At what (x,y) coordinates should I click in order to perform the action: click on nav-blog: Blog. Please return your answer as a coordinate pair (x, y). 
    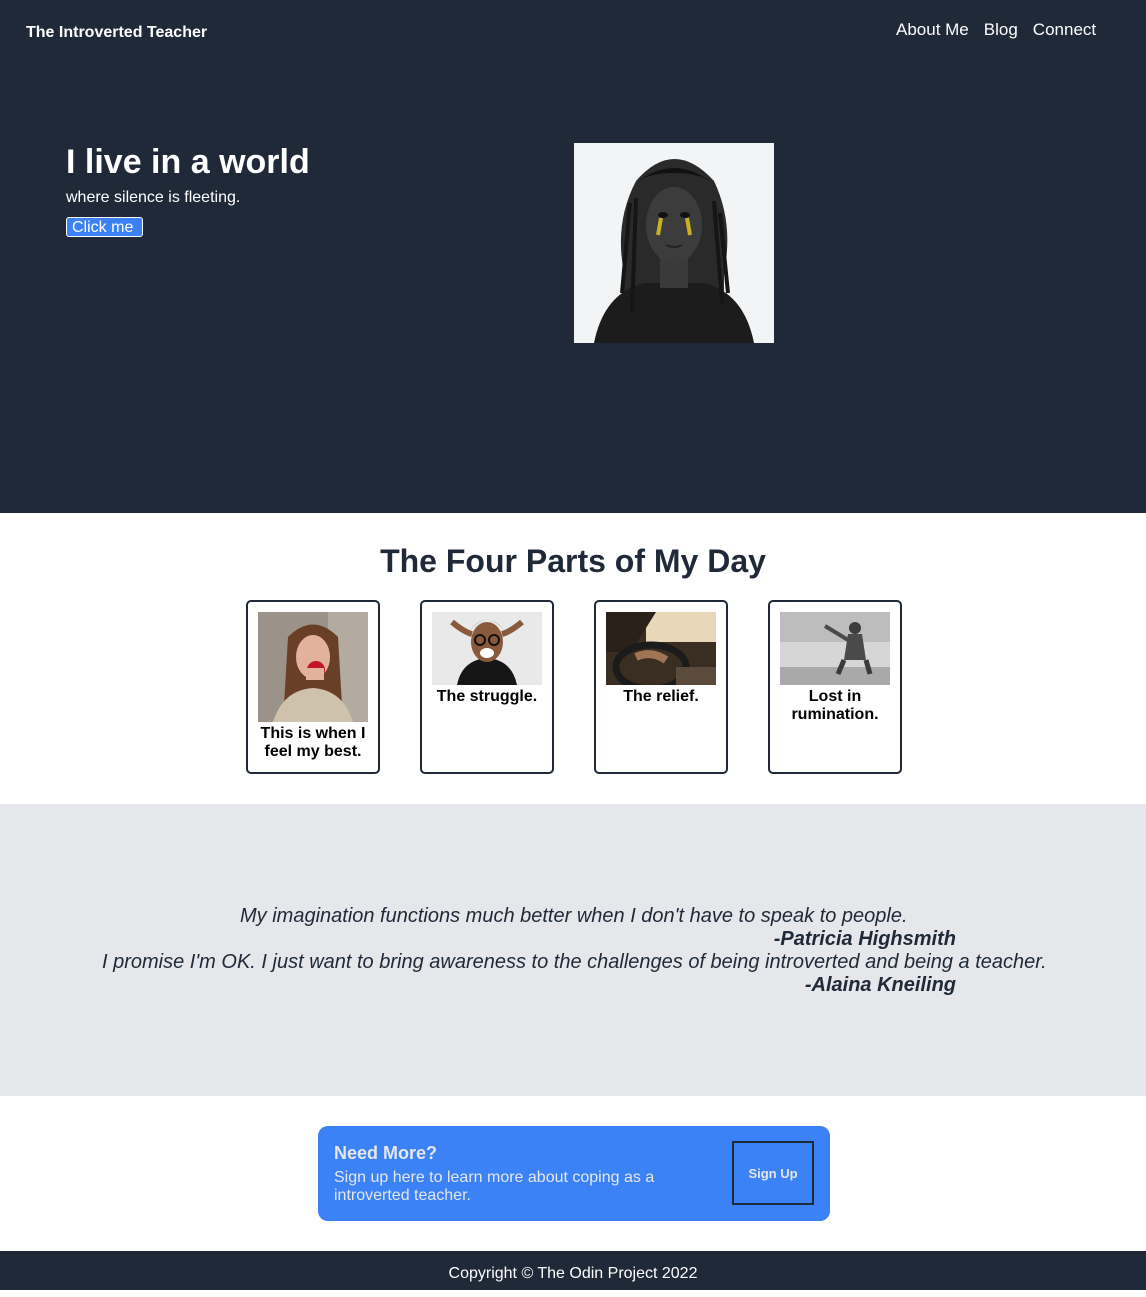
    Looking at the image, I should click on (1001, 30).